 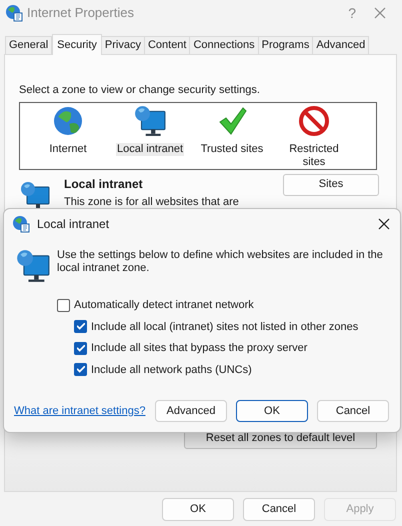 What do you see at coordinates (224, 327) in the screenshot?
I see `option-label: Include all local (intranet) sites not listed in other zones` at bounding box center [224, 327].